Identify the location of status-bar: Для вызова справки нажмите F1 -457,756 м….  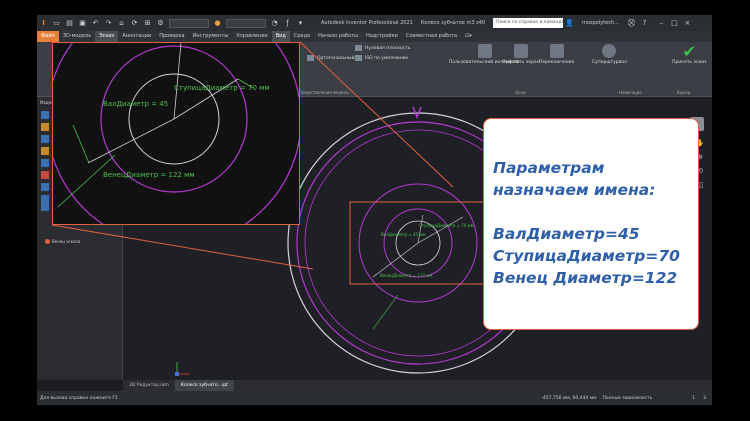
(374, 398).